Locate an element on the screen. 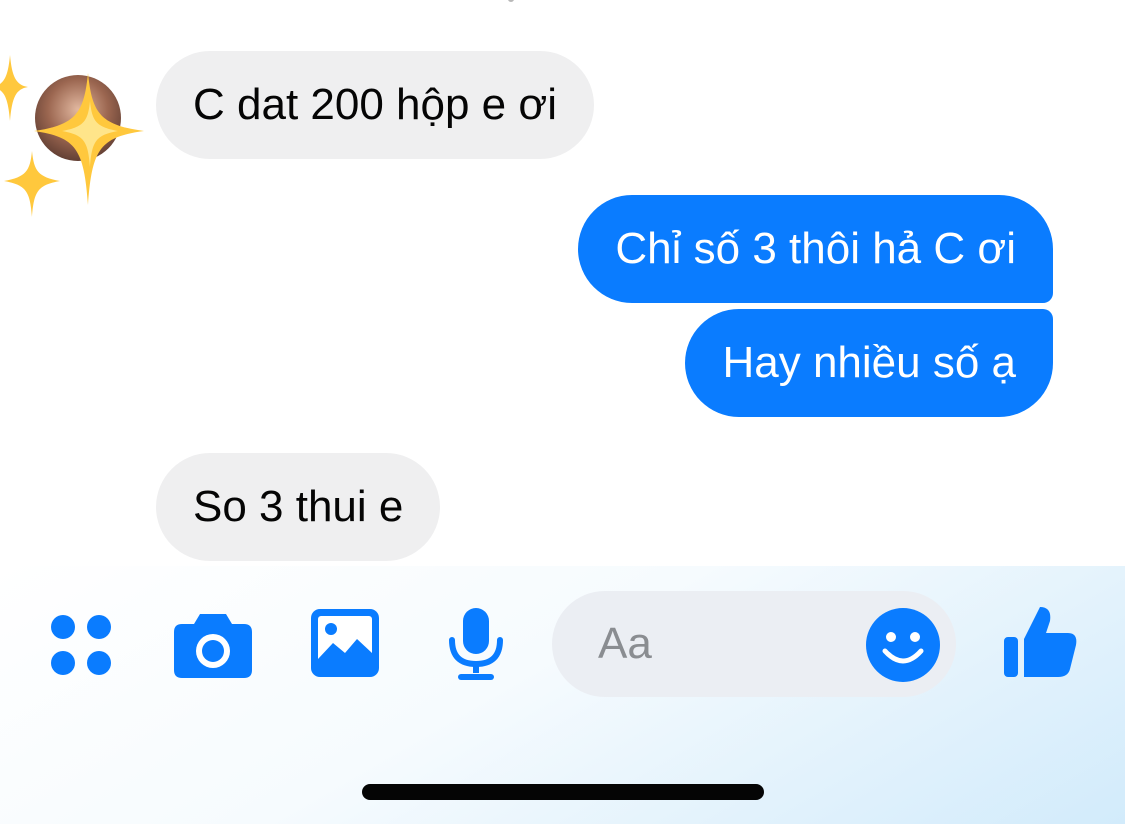 Image resolution: width=1125 pixels, height=824 pixels. emoji-icon is located at coordinates (903, 645).